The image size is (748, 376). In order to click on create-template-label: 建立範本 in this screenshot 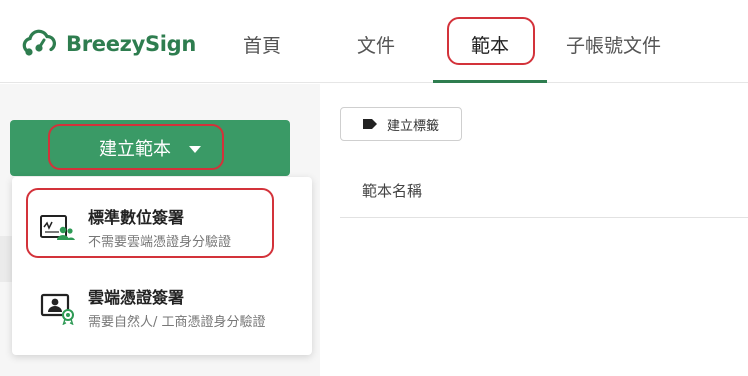, I will do `click(135, 149)`.